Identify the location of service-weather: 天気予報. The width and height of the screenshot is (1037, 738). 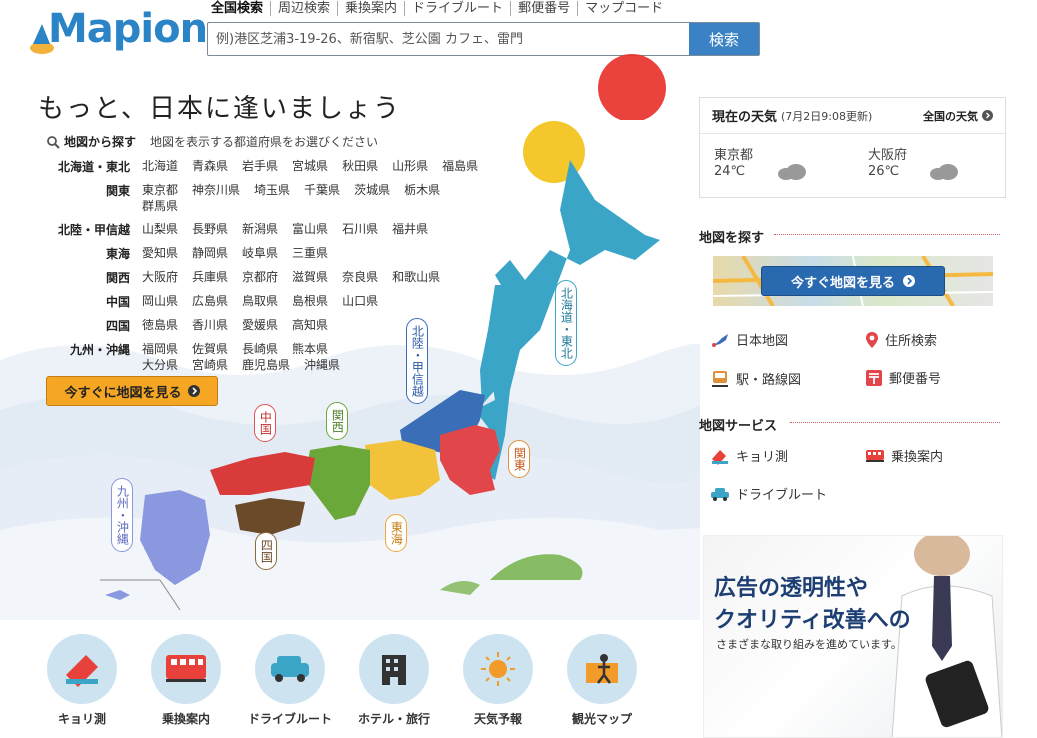
(498, 680).